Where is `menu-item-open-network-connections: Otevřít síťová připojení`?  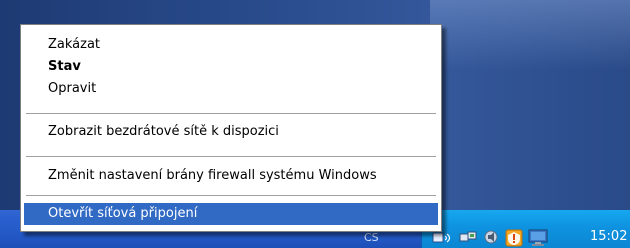
menu-item-open-network-connections: Otevřít síťová připojení is located at coordinates (231, 214).